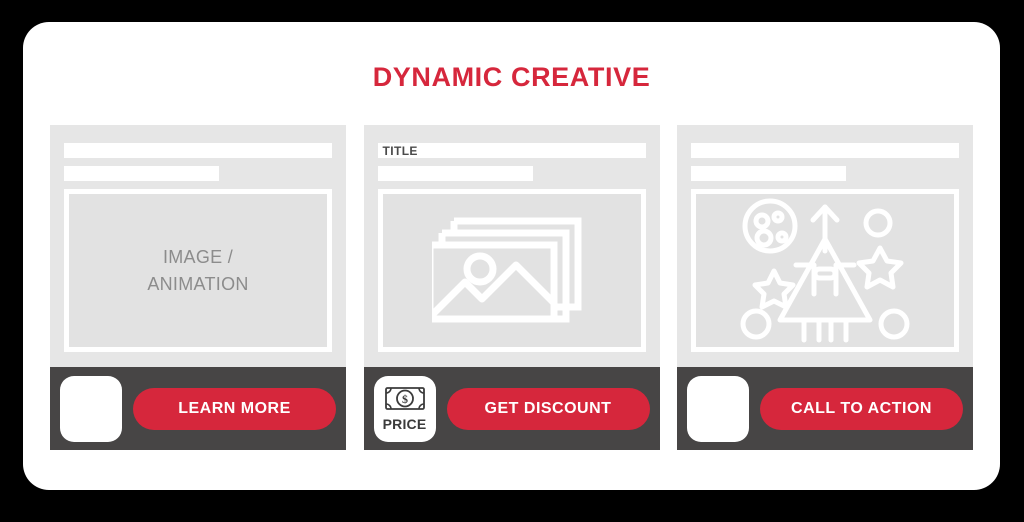  What do you see at coordinates (234, 408) in the screenshot?
I see `learn-more-button: LEARN MORE` at bounding box center [234, 408].